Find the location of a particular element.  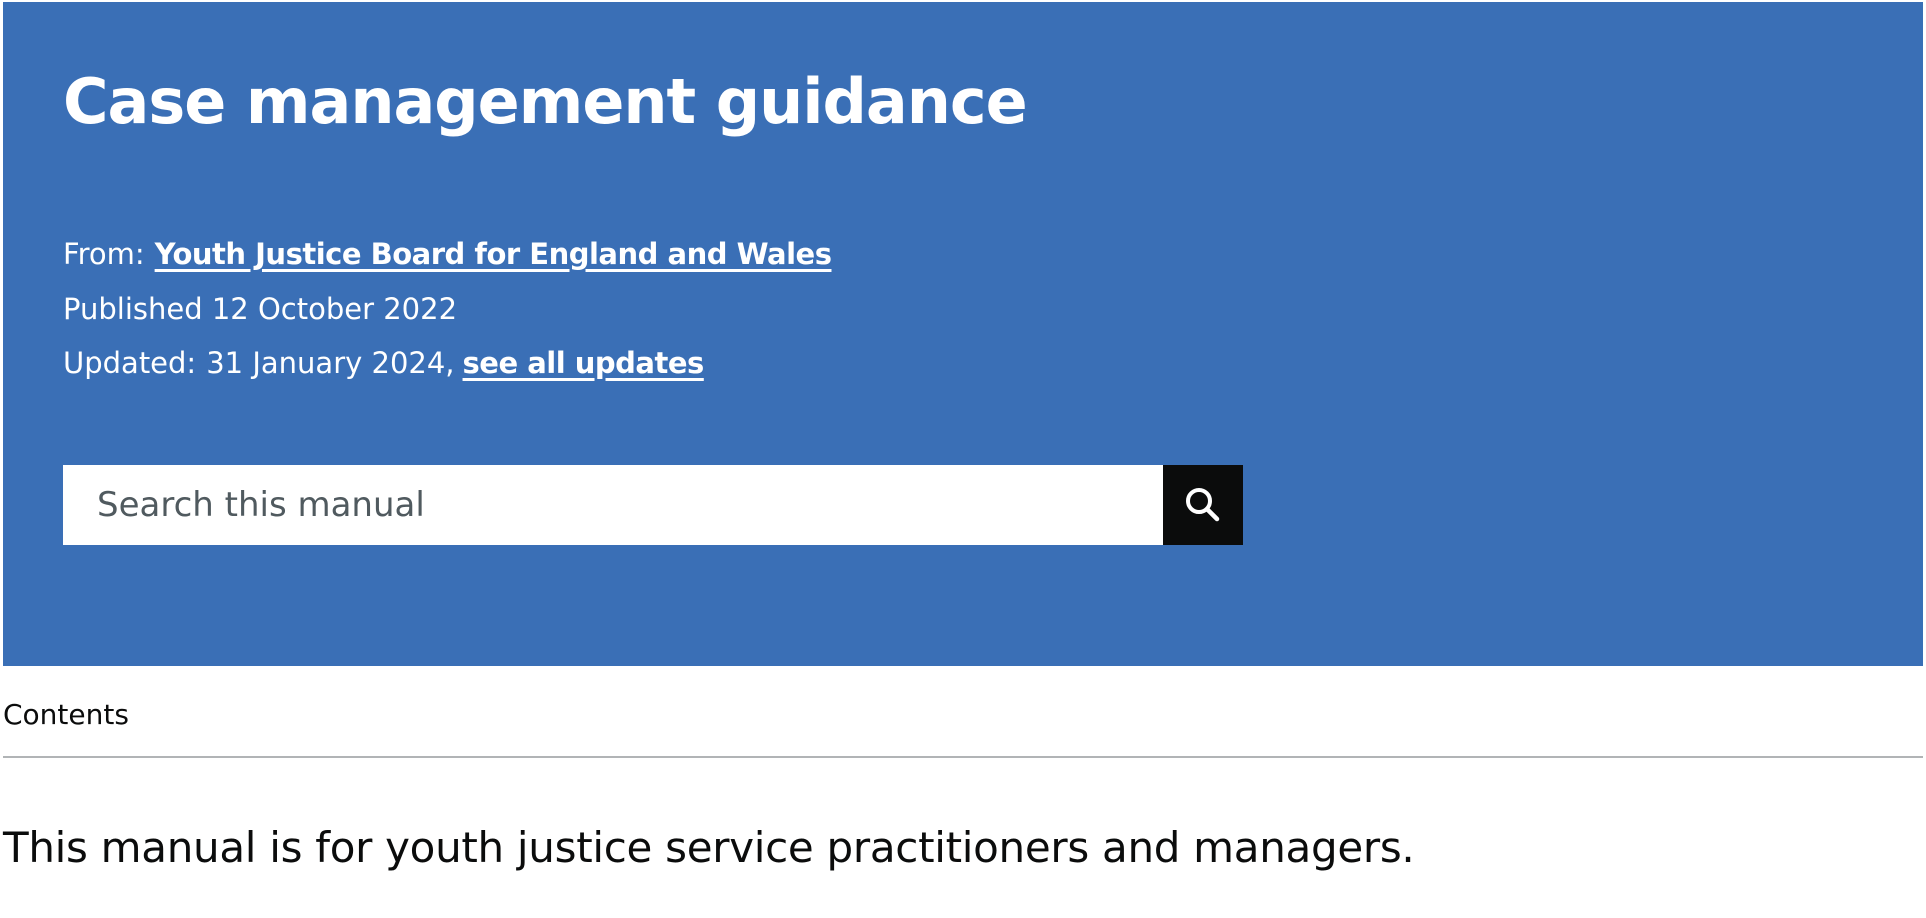

search-icon is located at coordinates (1203, 505).